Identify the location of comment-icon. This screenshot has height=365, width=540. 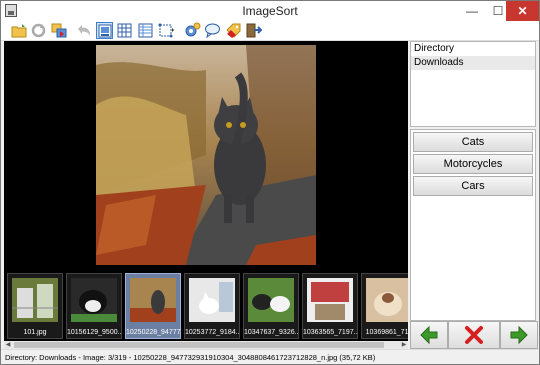
(212, 31).